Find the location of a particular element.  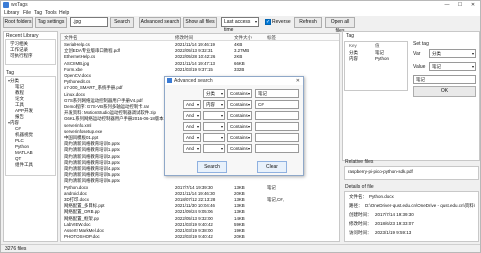

reverse-checkbox: ✓ is located at coordinates (268, 22).